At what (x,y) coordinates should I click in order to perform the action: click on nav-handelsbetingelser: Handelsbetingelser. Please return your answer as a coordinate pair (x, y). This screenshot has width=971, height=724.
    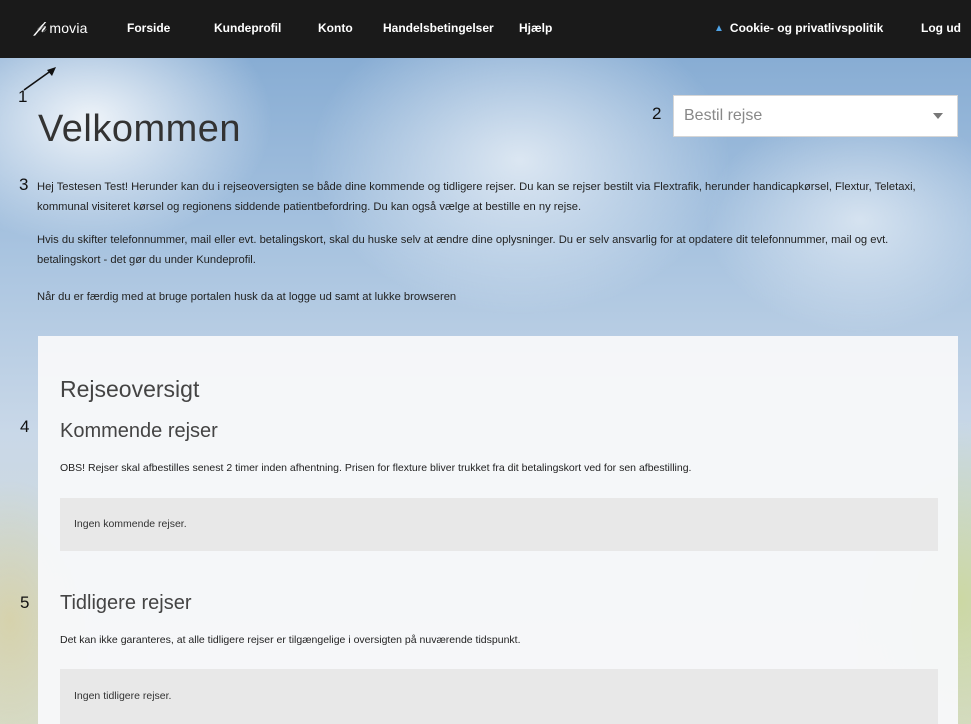
    Looking at the image, I should click on (438, 28).